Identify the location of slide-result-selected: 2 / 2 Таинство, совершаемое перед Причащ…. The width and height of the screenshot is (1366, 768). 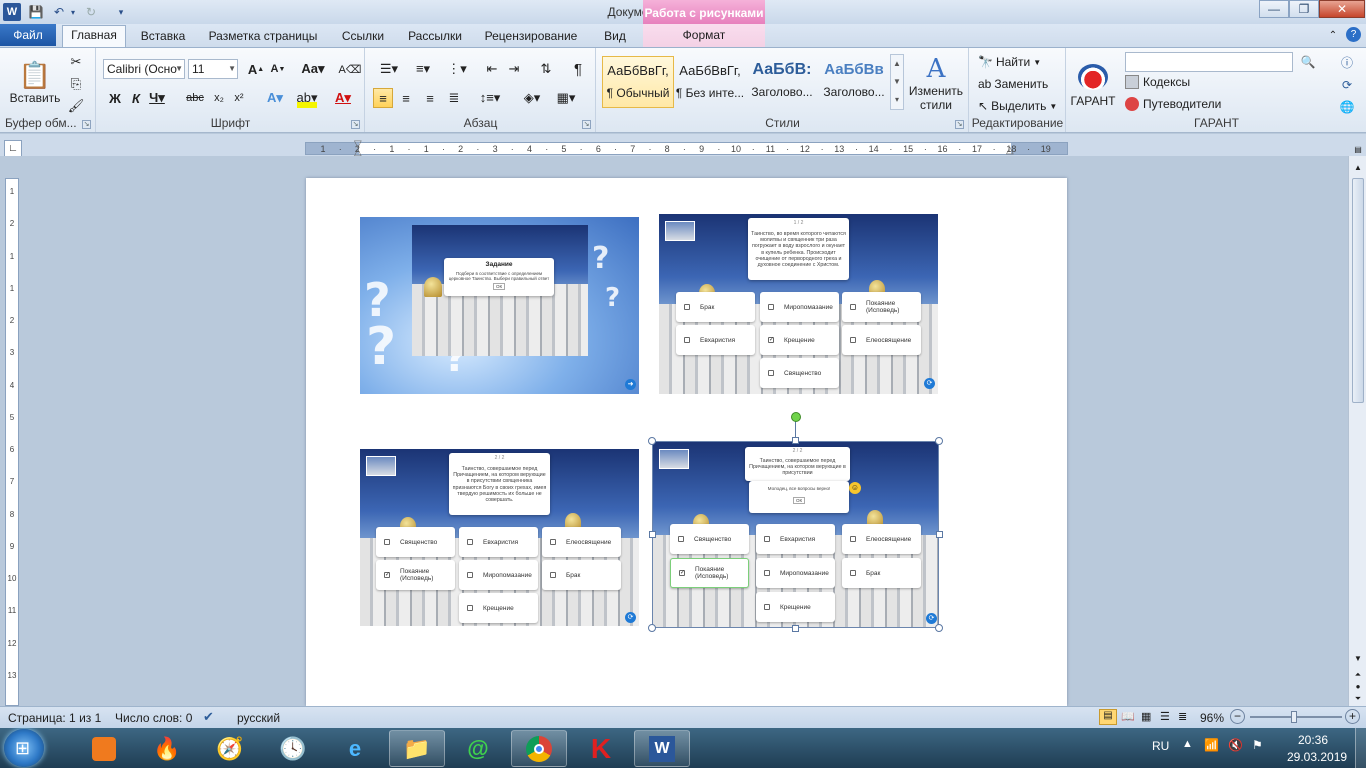
(795, 534).